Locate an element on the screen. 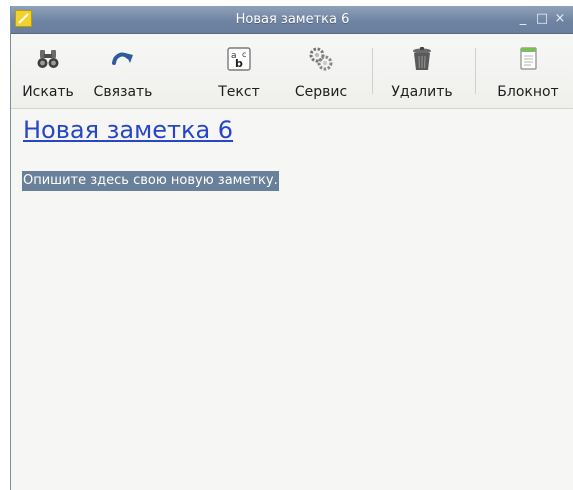 This screenshot has height=490, width=573. tools-button: Сервис is located at coordinates (321, 71).